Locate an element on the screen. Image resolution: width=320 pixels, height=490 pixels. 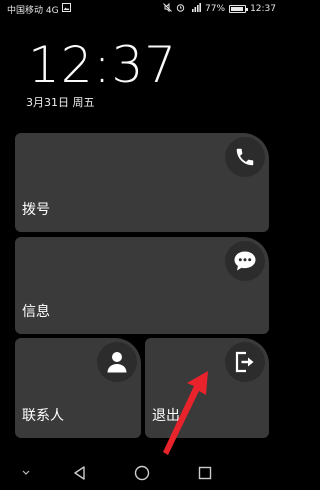
person-icon is located at coordinates (117, 362).